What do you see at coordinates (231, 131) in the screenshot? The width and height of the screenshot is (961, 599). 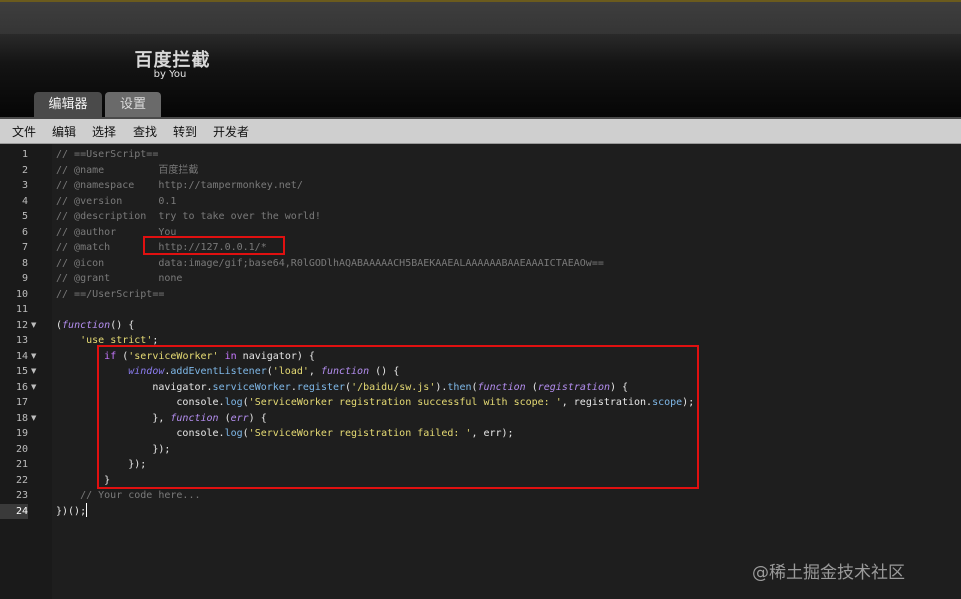 I see `menu-developer: 开发者` at bounding box center [231, 131].